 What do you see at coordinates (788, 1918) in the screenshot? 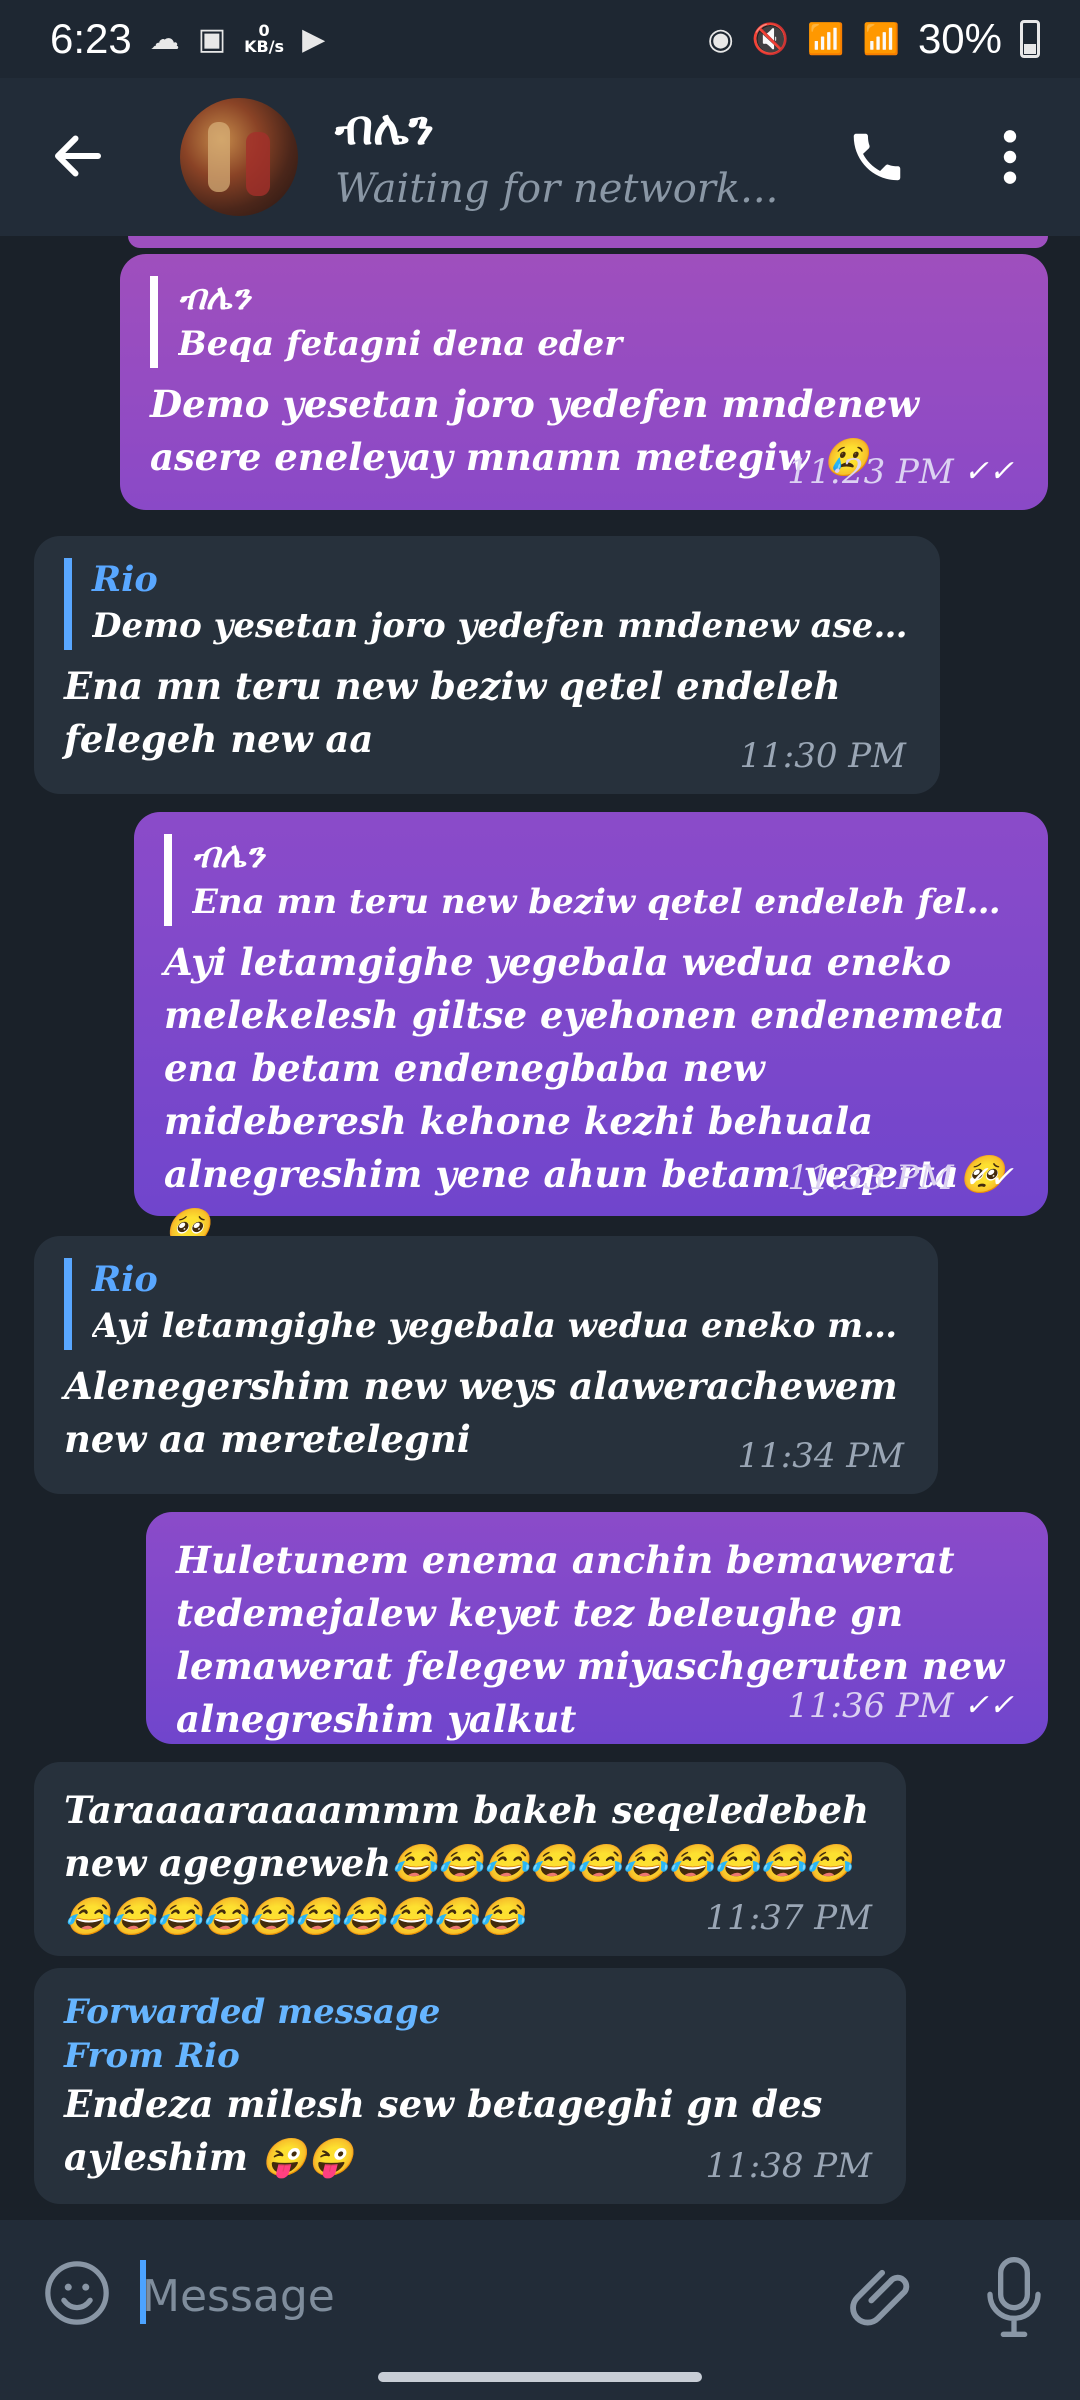
I see `message-time: 11:37 PM` at bounding box center [788, 1918].